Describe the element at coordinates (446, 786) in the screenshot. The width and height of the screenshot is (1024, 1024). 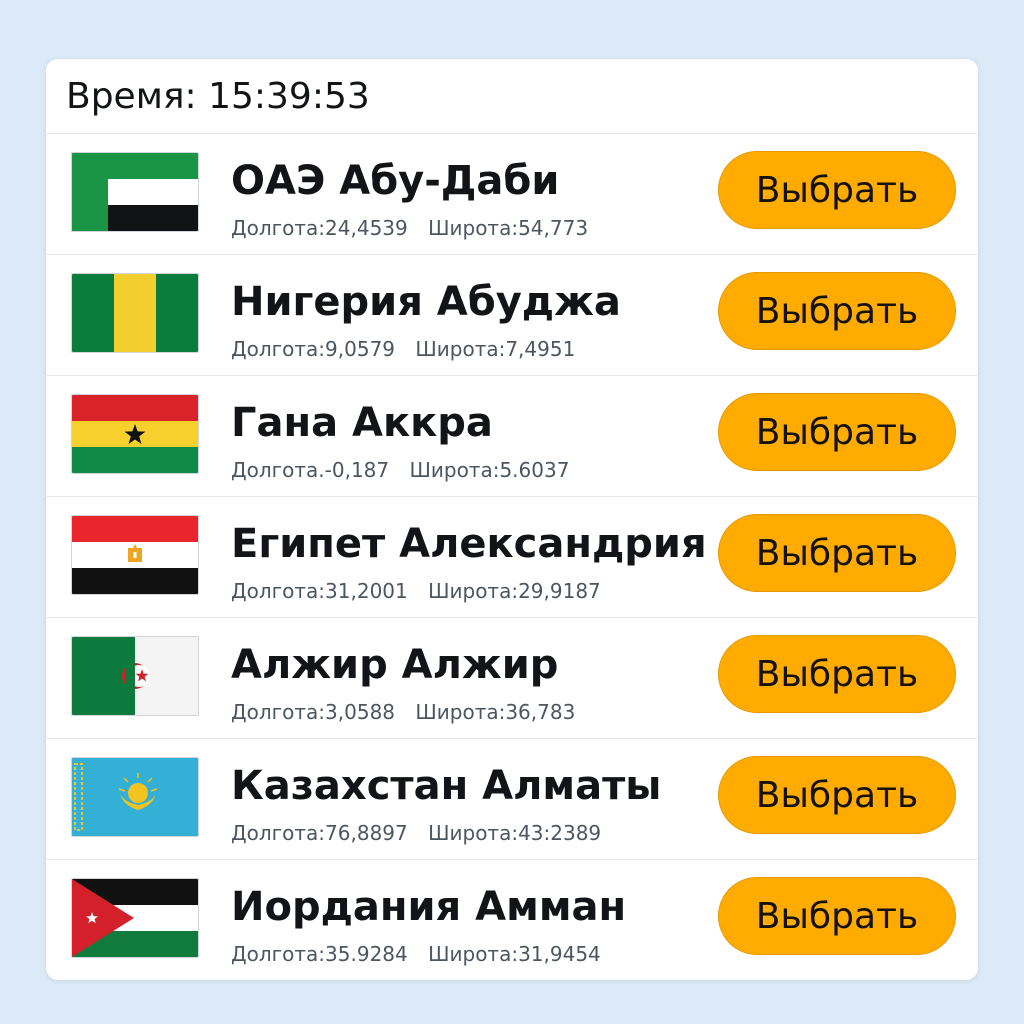
I see `city-name: Казахстан Алматы` at that location.